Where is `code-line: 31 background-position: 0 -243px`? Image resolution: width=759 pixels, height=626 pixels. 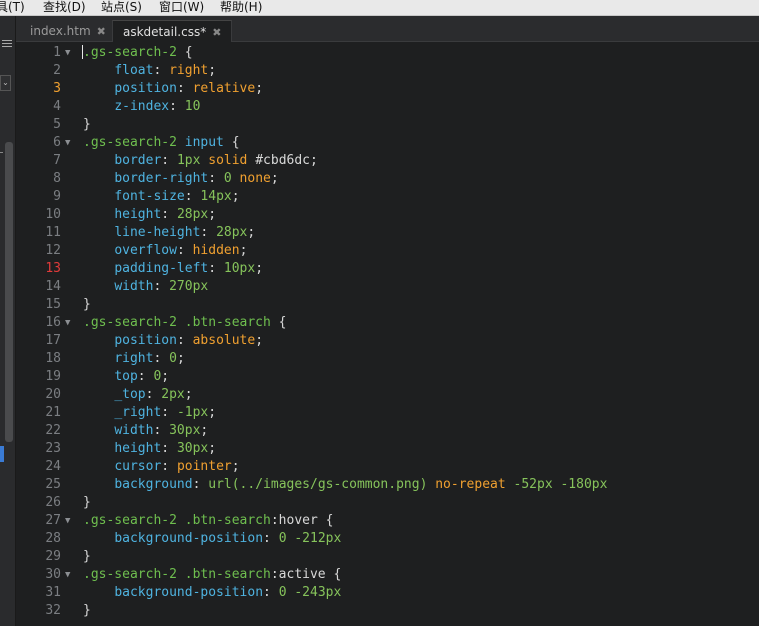 code-line: 31 background-position: 0 -243px is located at coordinates (387, 593).